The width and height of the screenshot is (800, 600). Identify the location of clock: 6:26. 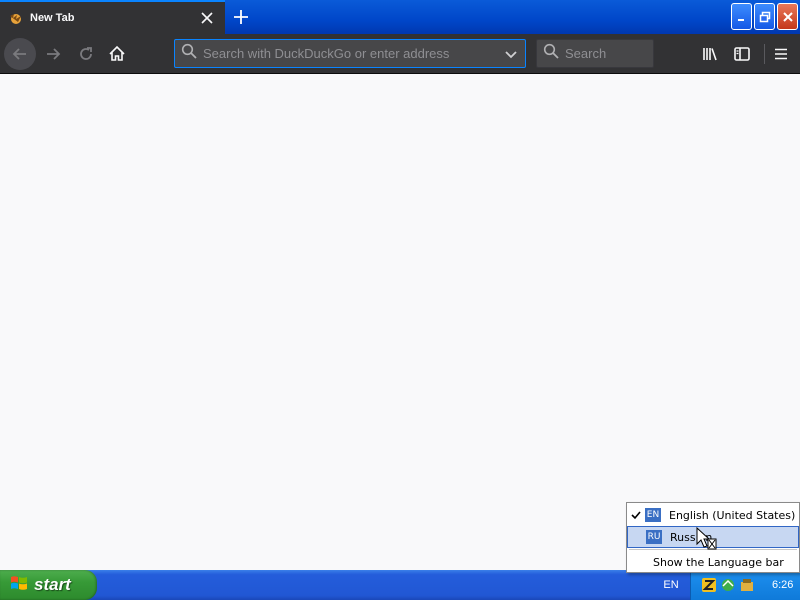
(782, 585).